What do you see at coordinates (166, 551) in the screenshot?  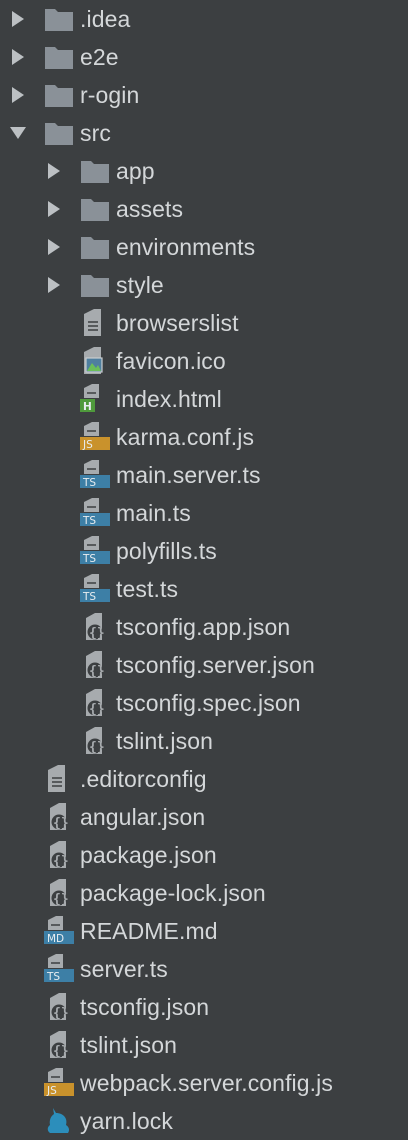 I see `tree-item-label: polyfills.ts` at bounding box center [166, 551].